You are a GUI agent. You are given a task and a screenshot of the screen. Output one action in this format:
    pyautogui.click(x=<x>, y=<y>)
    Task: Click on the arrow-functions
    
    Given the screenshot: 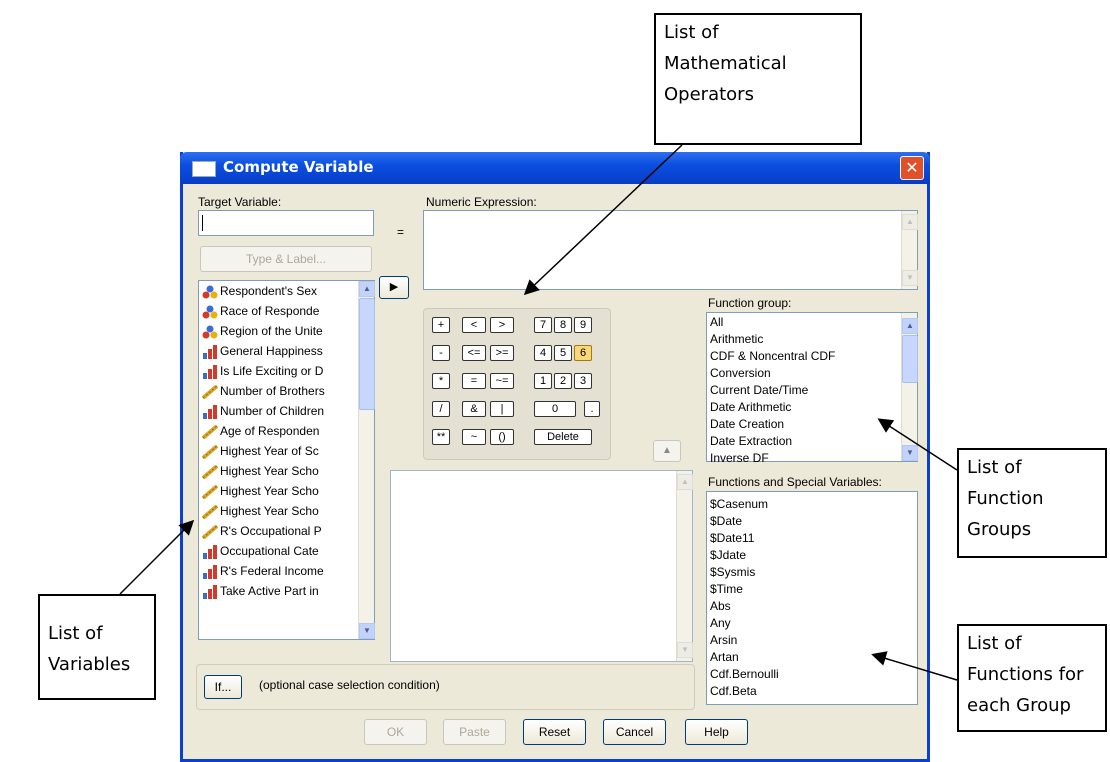 What is the action you would take?
    pyautogui.click(x=914, y=666)
    